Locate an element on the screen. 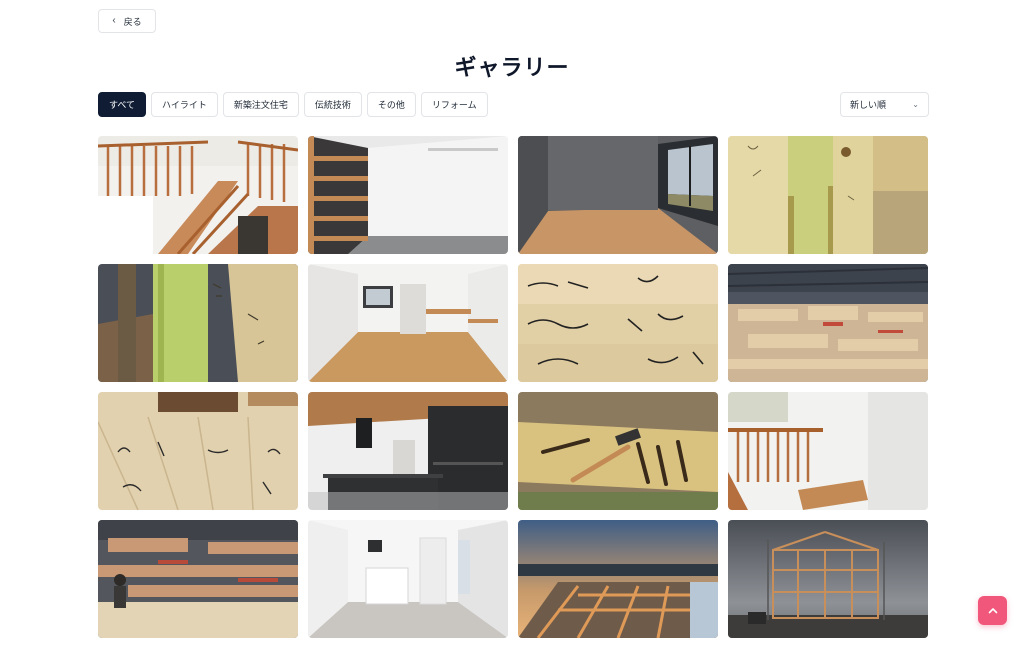  chevron-up-icon is located at coordinates (992, 610).